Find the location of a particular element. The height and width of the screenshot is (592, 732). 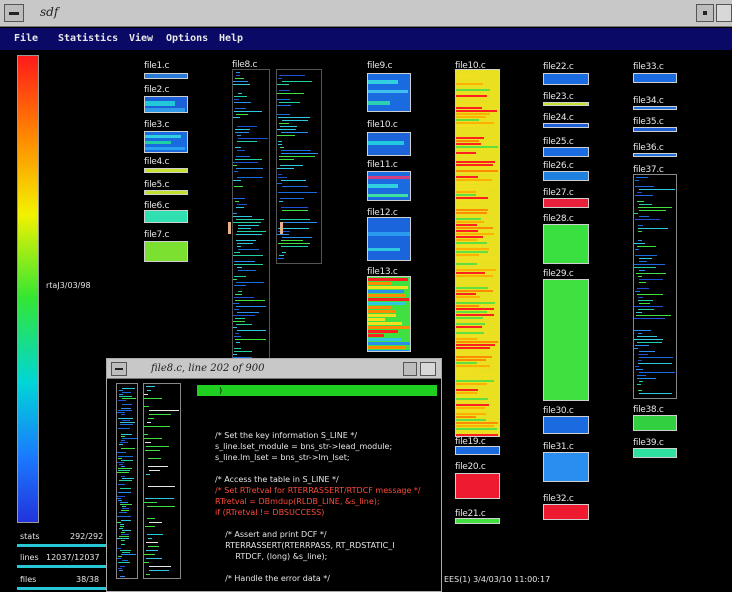

file-box-file30 is located at coordinates (566, 425).